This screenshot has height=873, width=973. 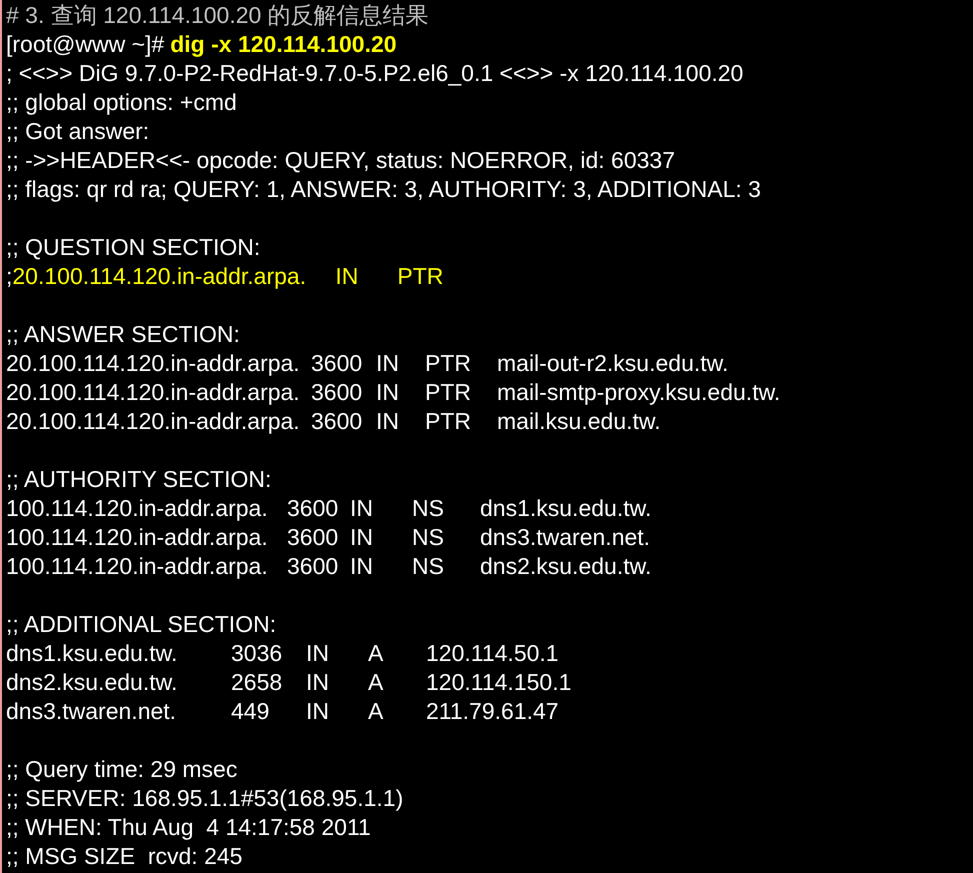 I want to click on record-field: 3036, so click(x=268, y=653).